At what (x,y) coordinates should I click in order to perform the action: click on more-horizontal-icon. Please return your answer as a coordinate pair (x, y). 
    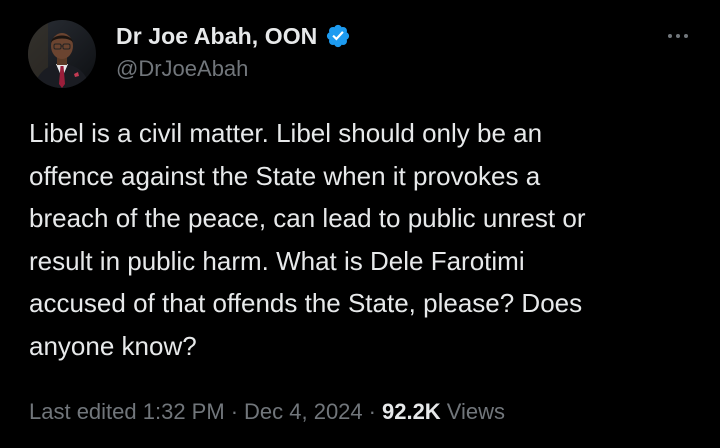
    Looking at the image, I should click on (678, 36).